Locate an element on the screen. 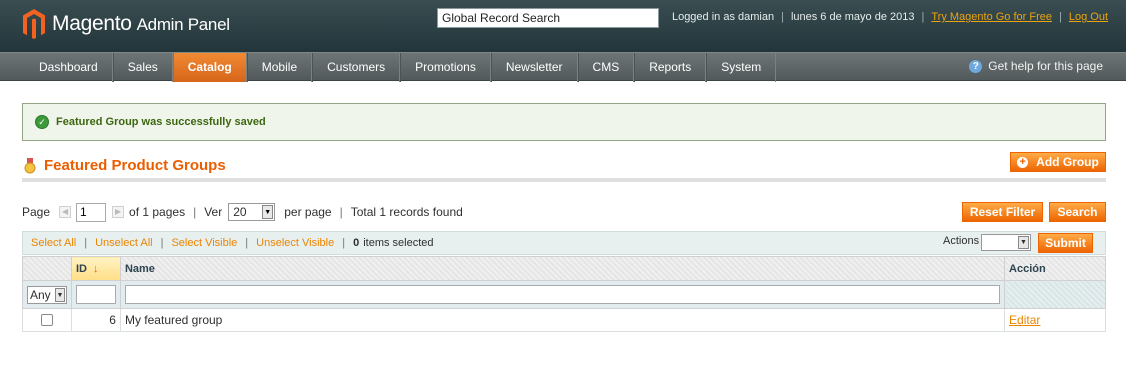 This screenshot has width=1126, height=370. page-label: Page is located at coordinates (36, 212).